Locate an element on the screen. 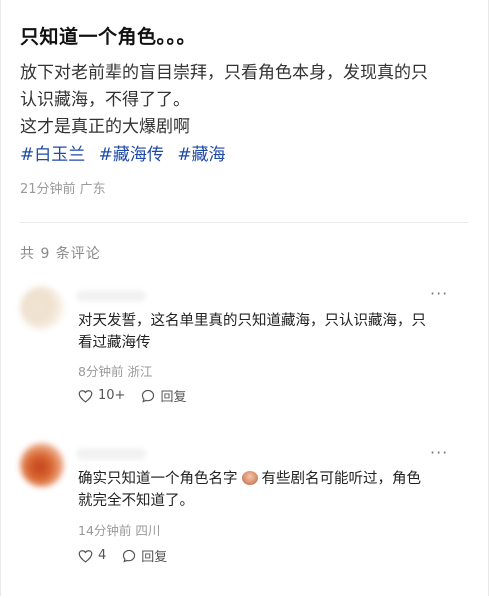 This screenshot has height=598, width=489. hashtag-list: #白玉兰 #藏海传 #藏海 is located at coordinates (127, 152).